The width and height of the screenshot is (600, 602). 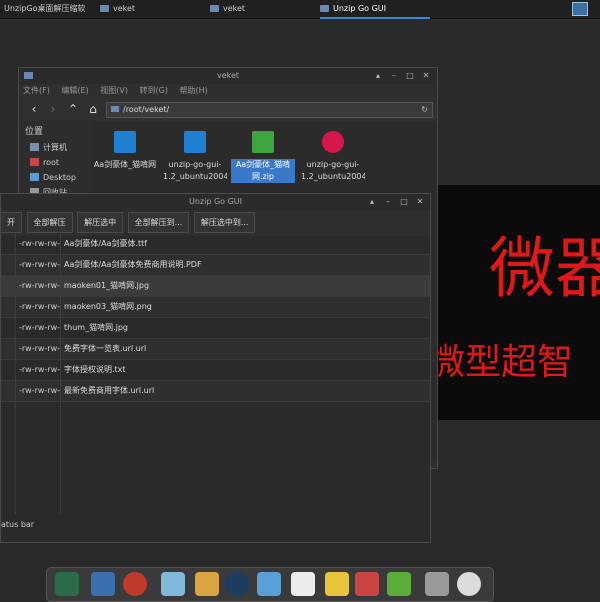 What do you see at coordinates (107, 285) in the screenshot?
I see `file-name: maoken01_猫啃网.jpg` at bounding box center [107, 285].